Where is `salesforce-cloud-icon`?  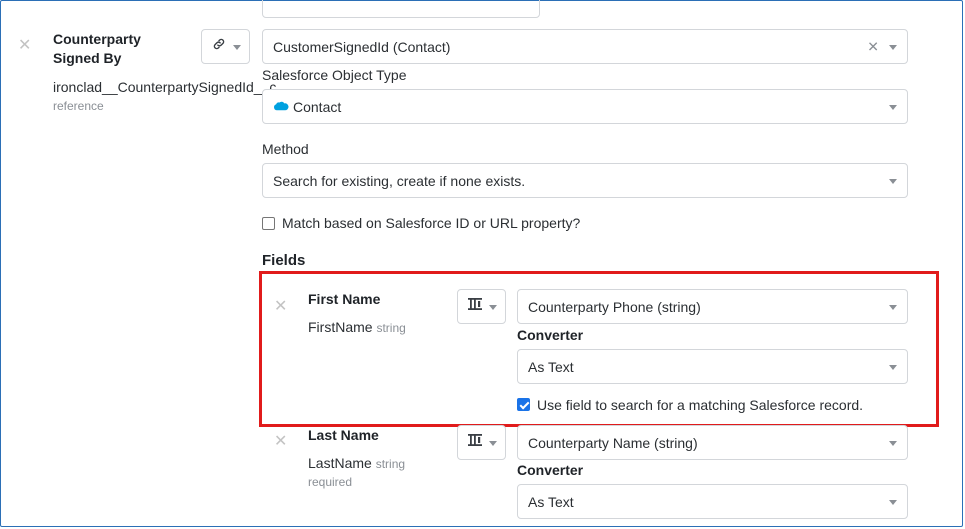
salesforce-cloud-icon is located at coordinates (281, 106).